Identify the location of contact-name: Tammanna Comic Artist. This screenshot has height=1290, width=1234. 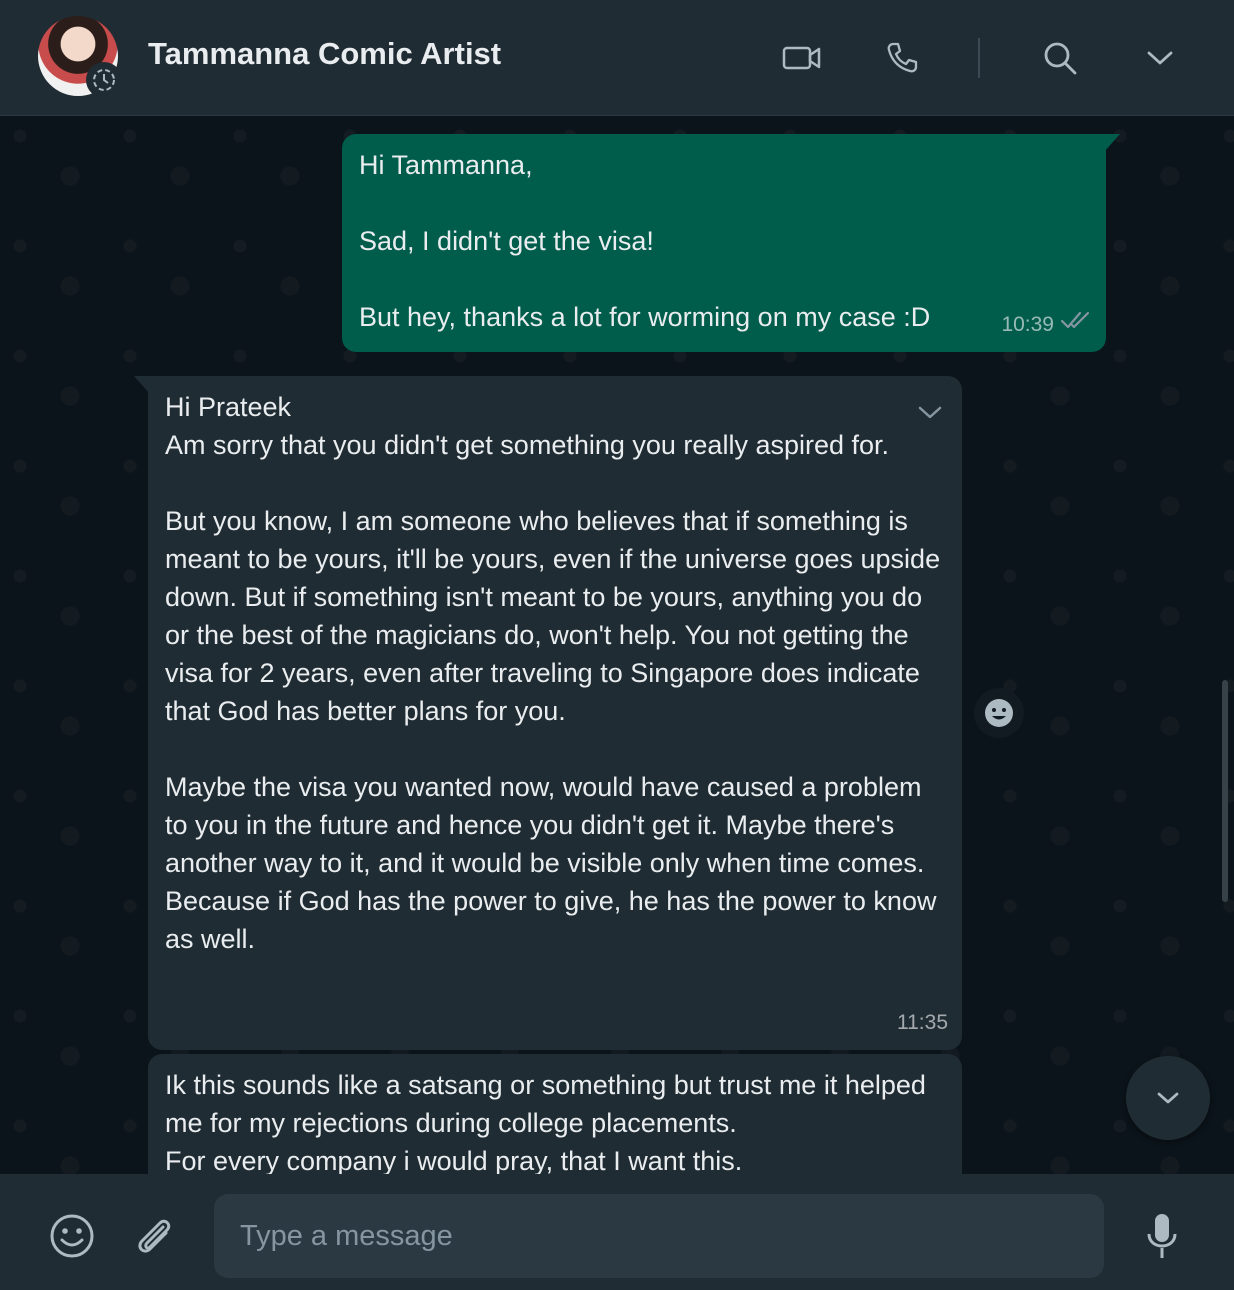
(324, 54).